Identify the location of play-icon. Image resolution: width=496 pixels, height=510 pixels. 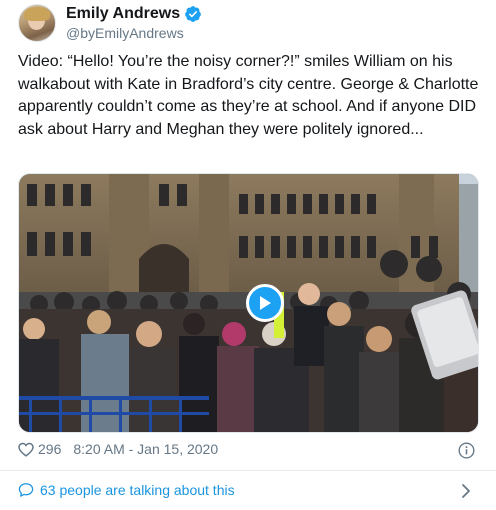
(265, 303).